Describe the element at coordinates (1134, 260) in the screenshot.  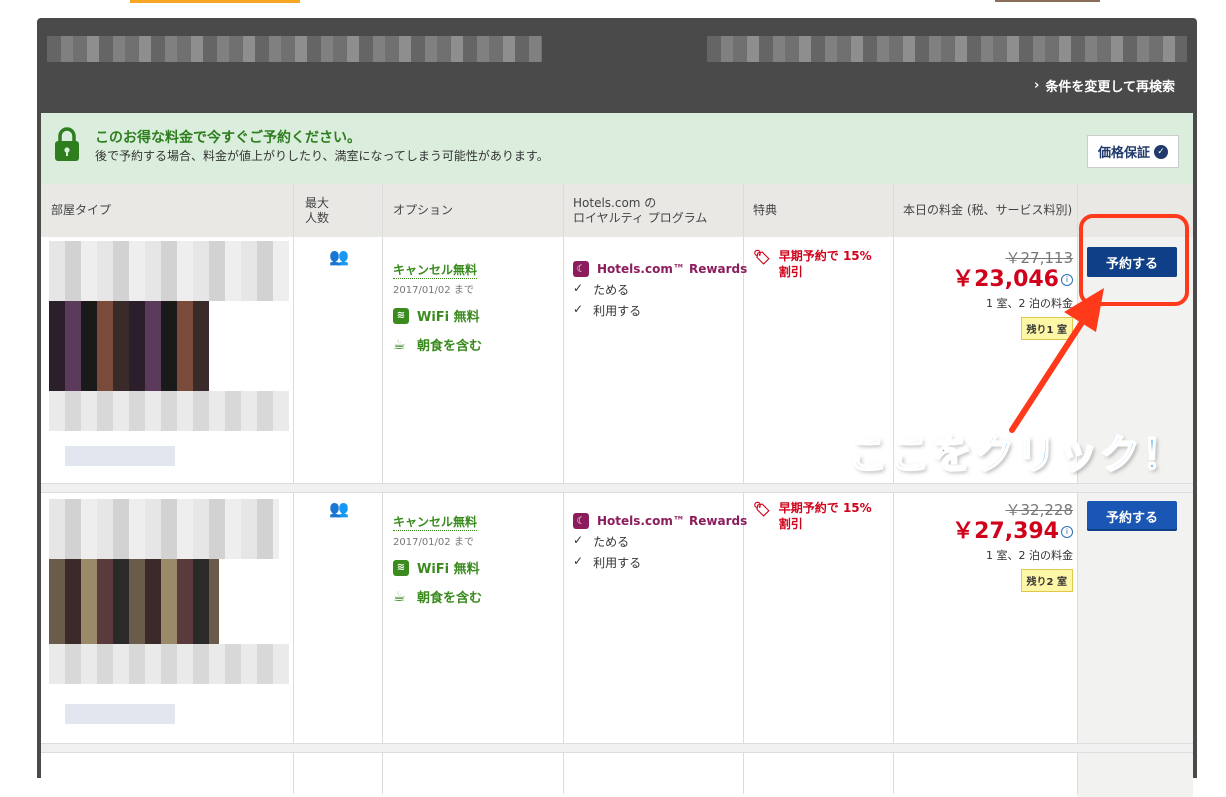
I see `book-button-highlight` at that location.